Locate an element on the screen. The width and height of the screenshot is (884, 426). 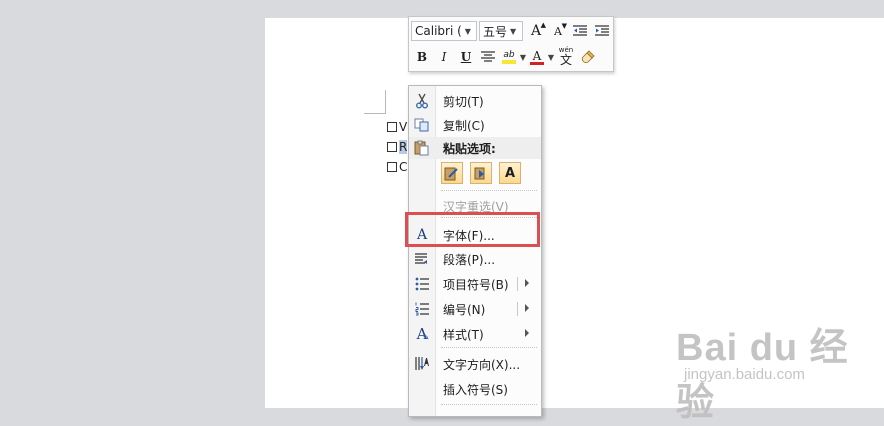
paragraph-icon is located at coordinates (422, 259).